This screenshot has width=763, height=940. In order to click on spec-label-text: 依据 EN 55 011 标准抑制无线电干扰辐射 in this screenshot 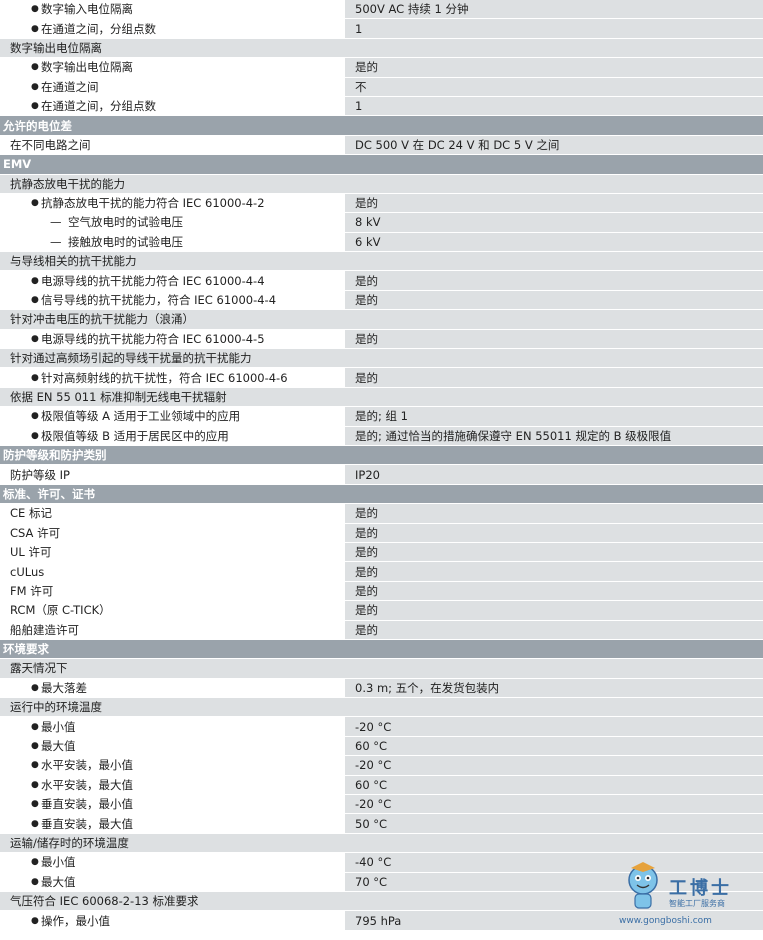, I will do `click(118, 397)`.